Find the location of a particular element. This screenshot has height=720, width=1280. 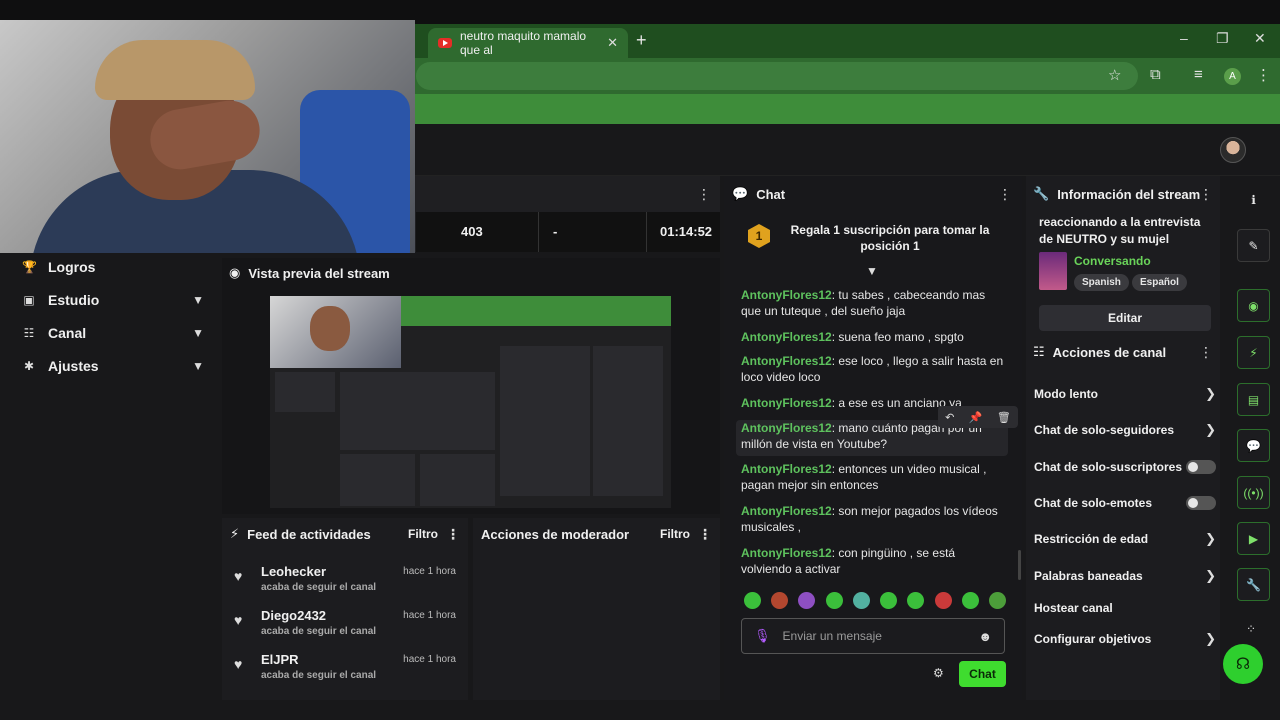

address-bar is located at coordinates (777, 76).